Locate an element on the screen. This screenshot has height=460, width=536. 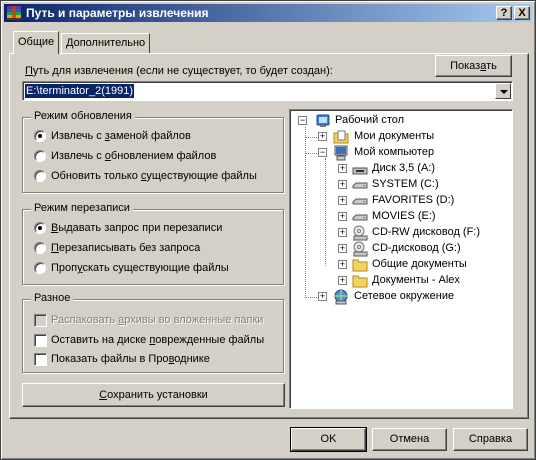
path-dropdown-button is located at coordinates (503, 91).